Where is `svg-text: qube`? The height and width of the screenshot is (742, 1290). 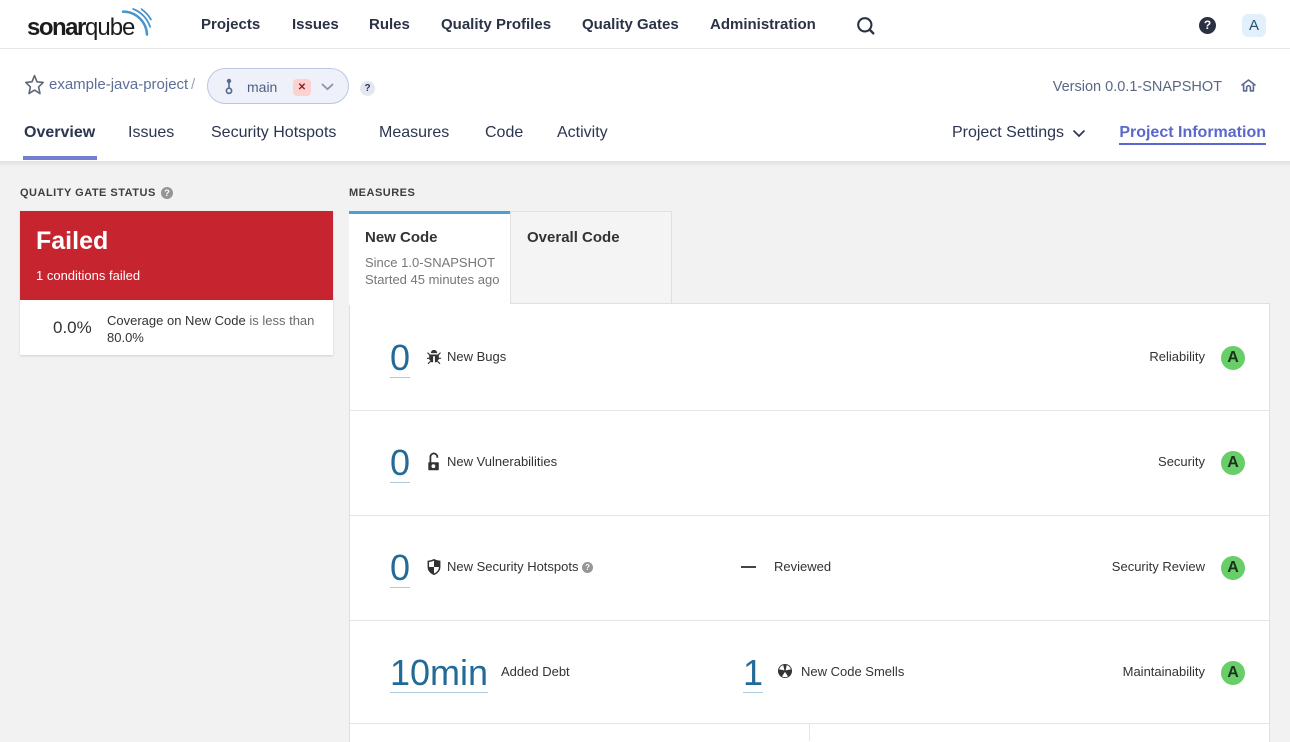
svg-text: qube is located at coordinates (110, 27).